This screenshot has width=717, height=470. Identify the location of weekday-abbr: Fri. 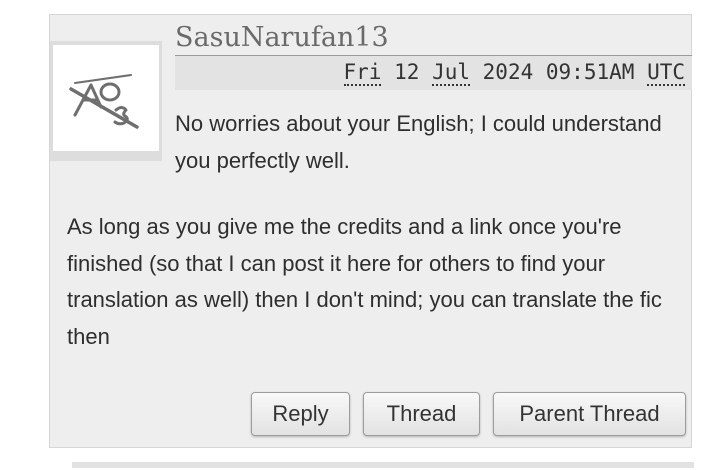
(362, 73).